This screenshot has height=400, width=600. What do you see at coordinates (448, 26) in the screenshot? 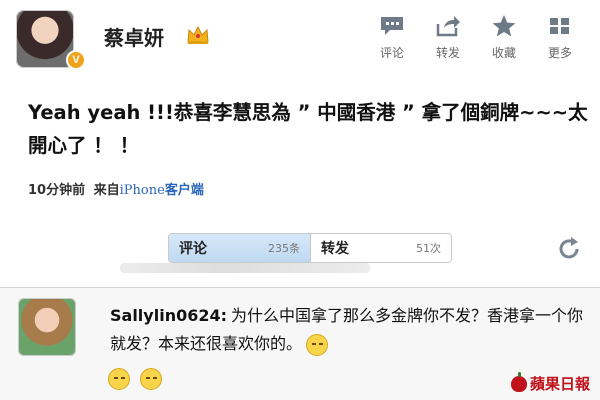
I see `forward-icon` at bounding box center [448, 26].